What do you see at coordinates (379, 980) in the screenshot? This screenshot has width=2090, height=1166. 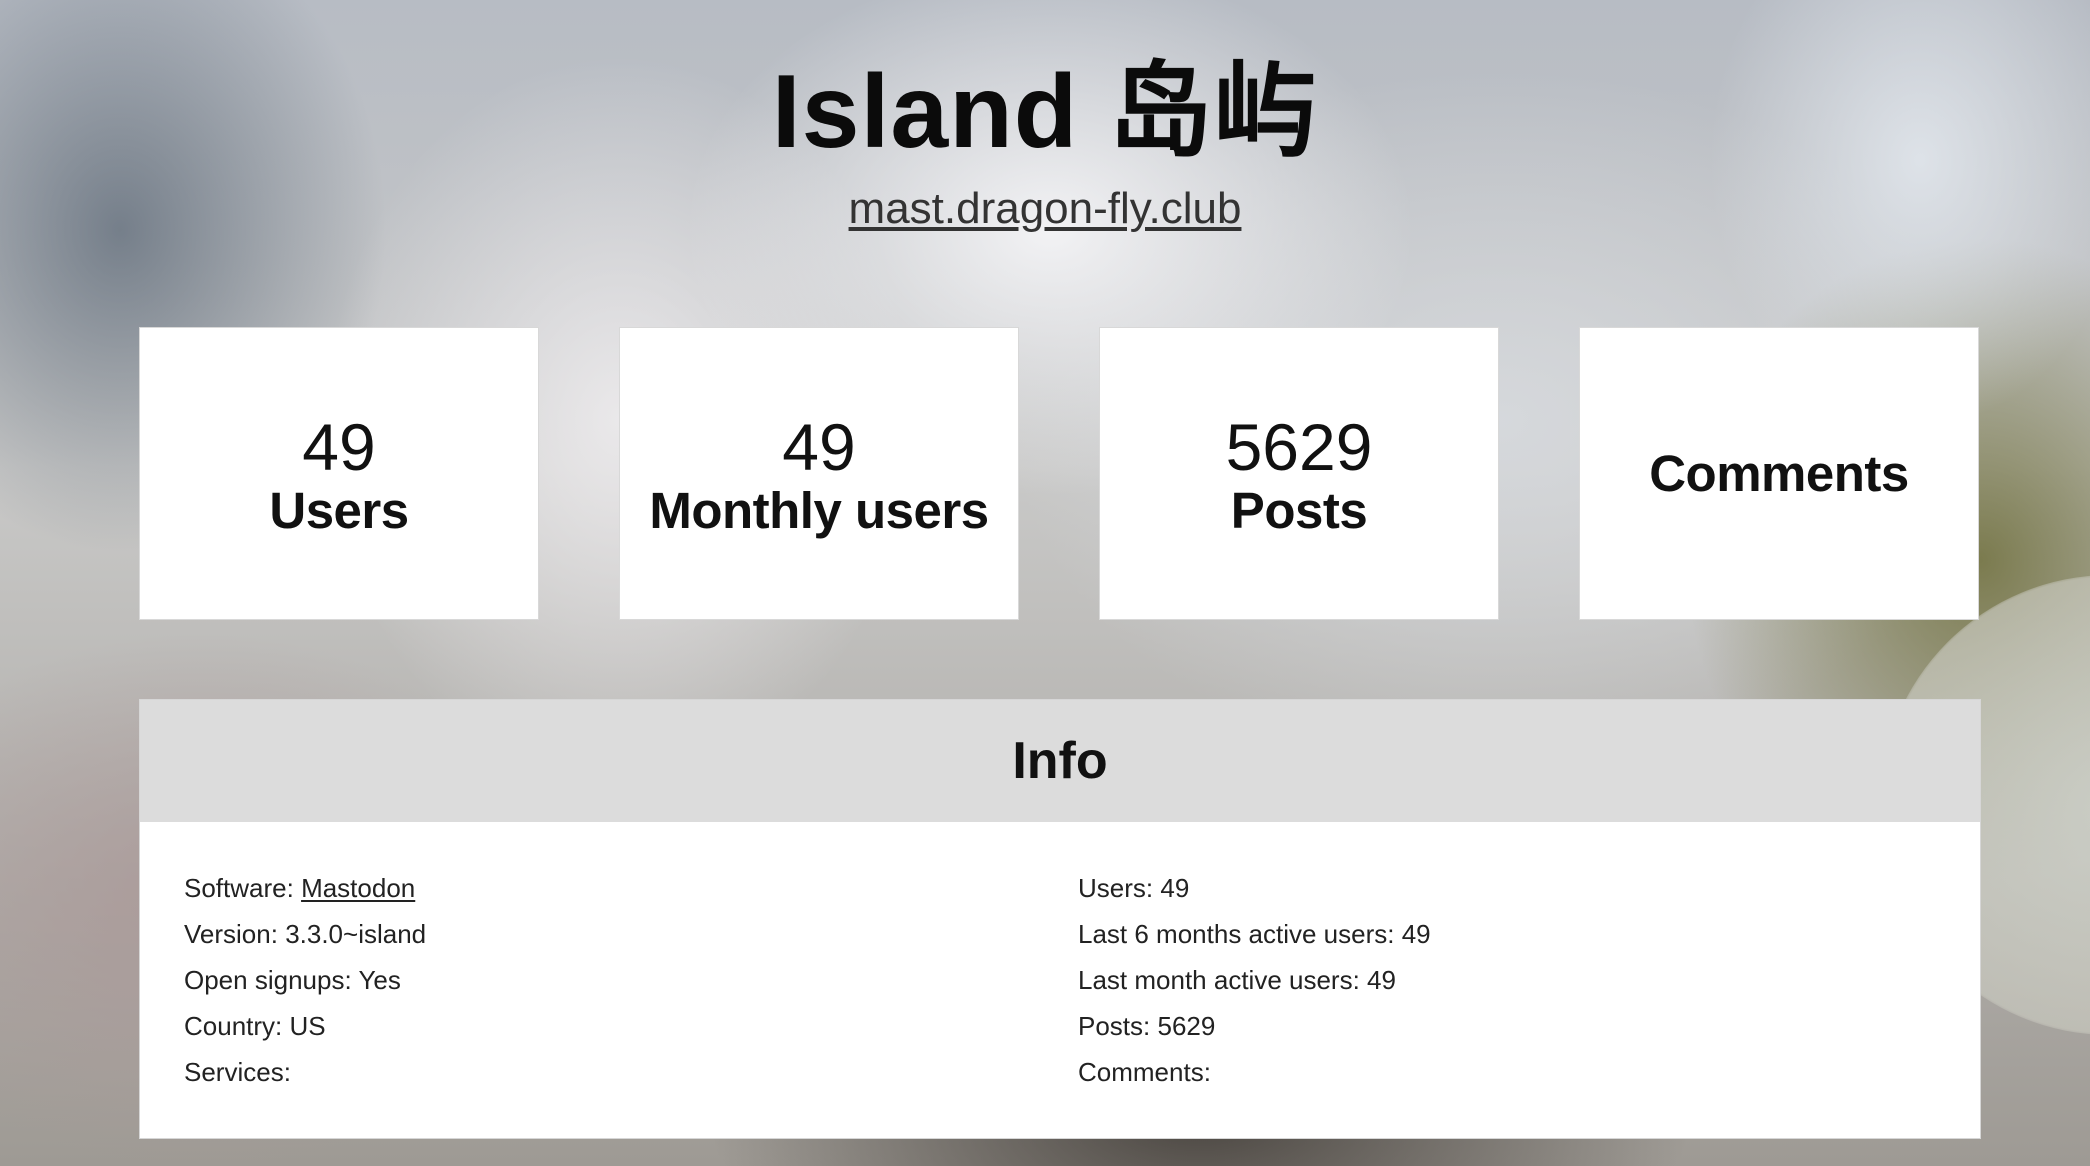 I see `info-value: Yes` at bounding box center [379, 980].